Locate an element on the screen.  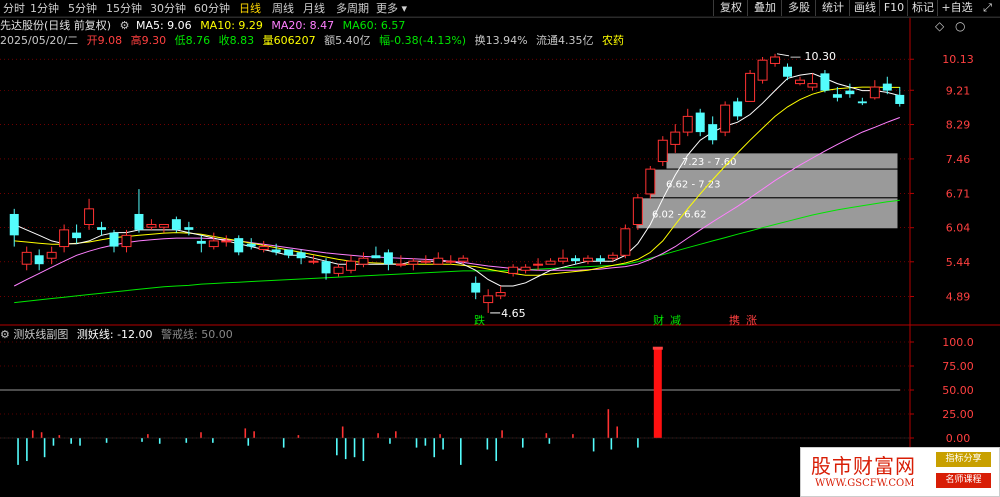
quote-turnover: 换13.94% is located at coordinates (501, 40).